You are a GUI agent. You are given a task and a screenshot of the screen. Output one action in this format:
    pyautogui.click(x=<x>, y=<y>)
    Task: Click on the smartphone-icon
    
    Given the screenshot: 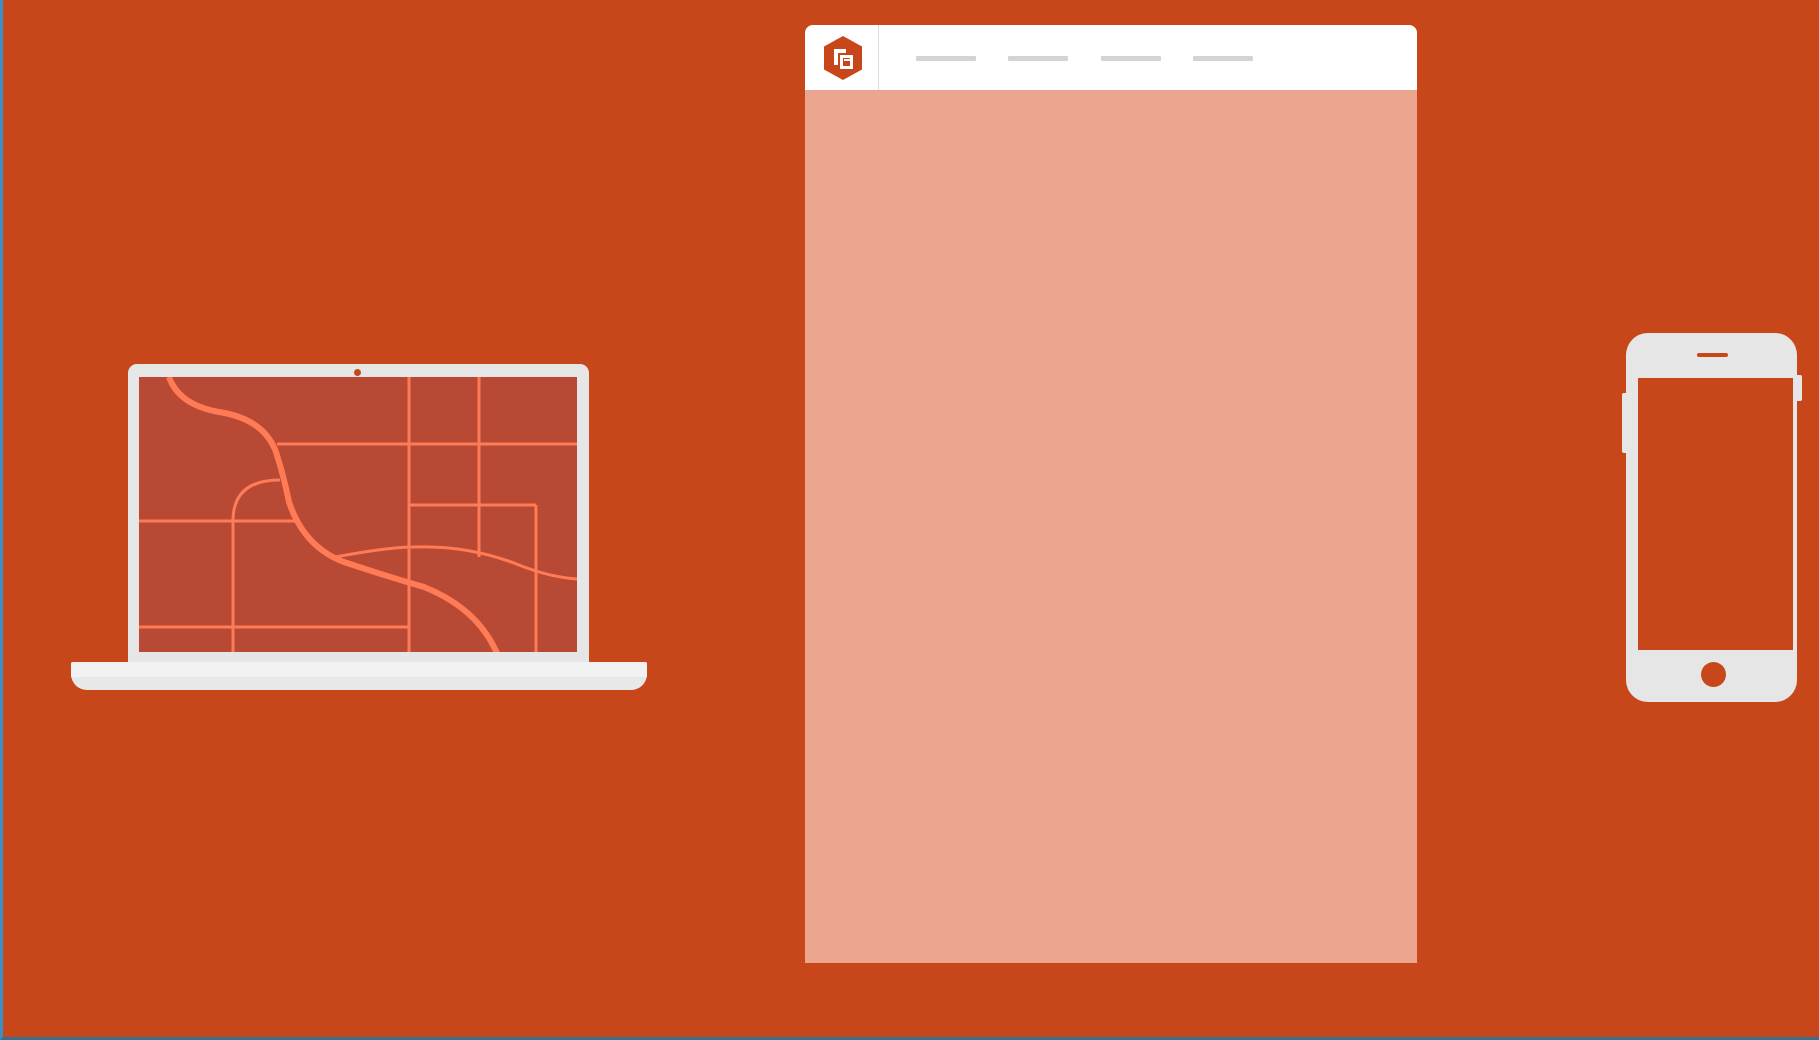 What is the action you would take?
    pyautogui.click(x=1713, y=517)
    